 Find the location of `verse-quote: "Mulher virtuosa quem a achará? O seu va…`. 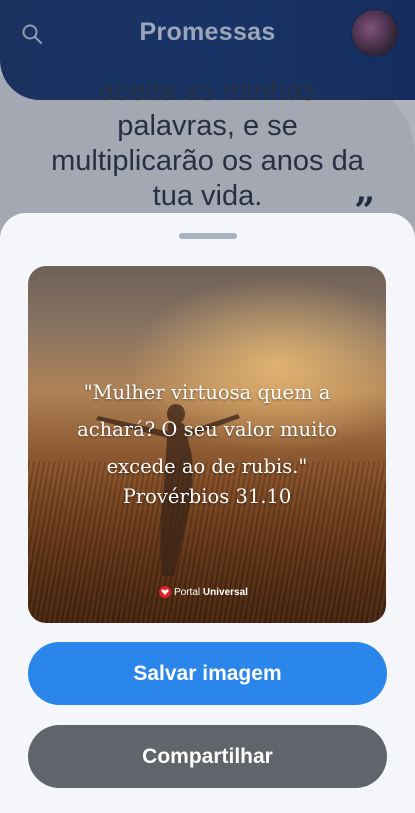

verse-quote: "Mulher virtuosa quem a achará? O seu va… is located at coordinates (207, 429).